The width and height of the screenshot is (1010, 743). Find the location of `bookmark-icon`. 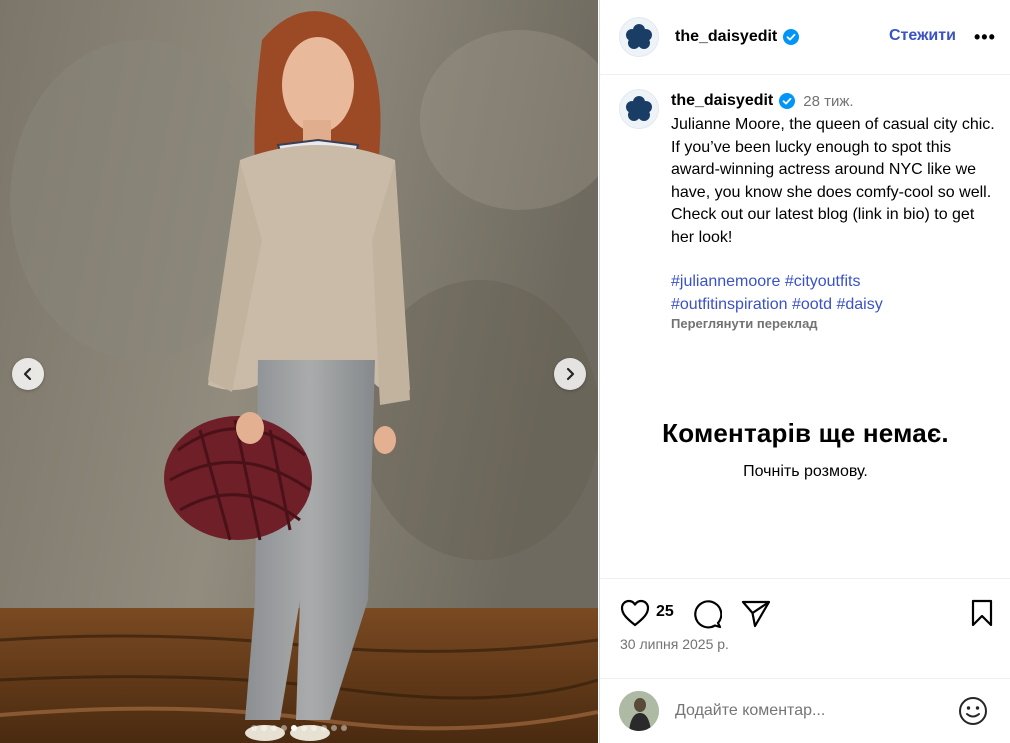

bookmark-icon is located at coordinates (982, 613).